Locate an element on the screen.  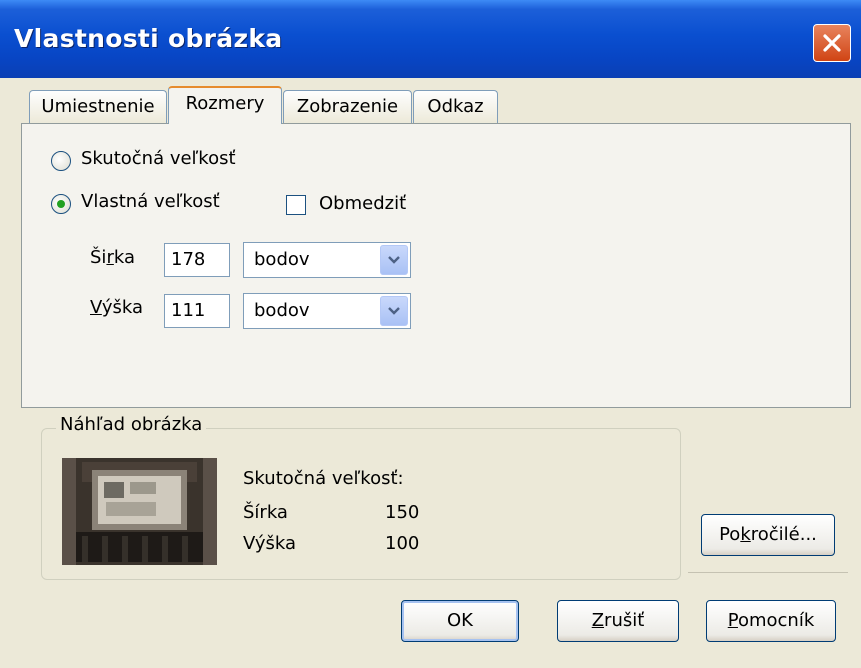
preview-height-value: 100 is located at coordinates (402, 543).